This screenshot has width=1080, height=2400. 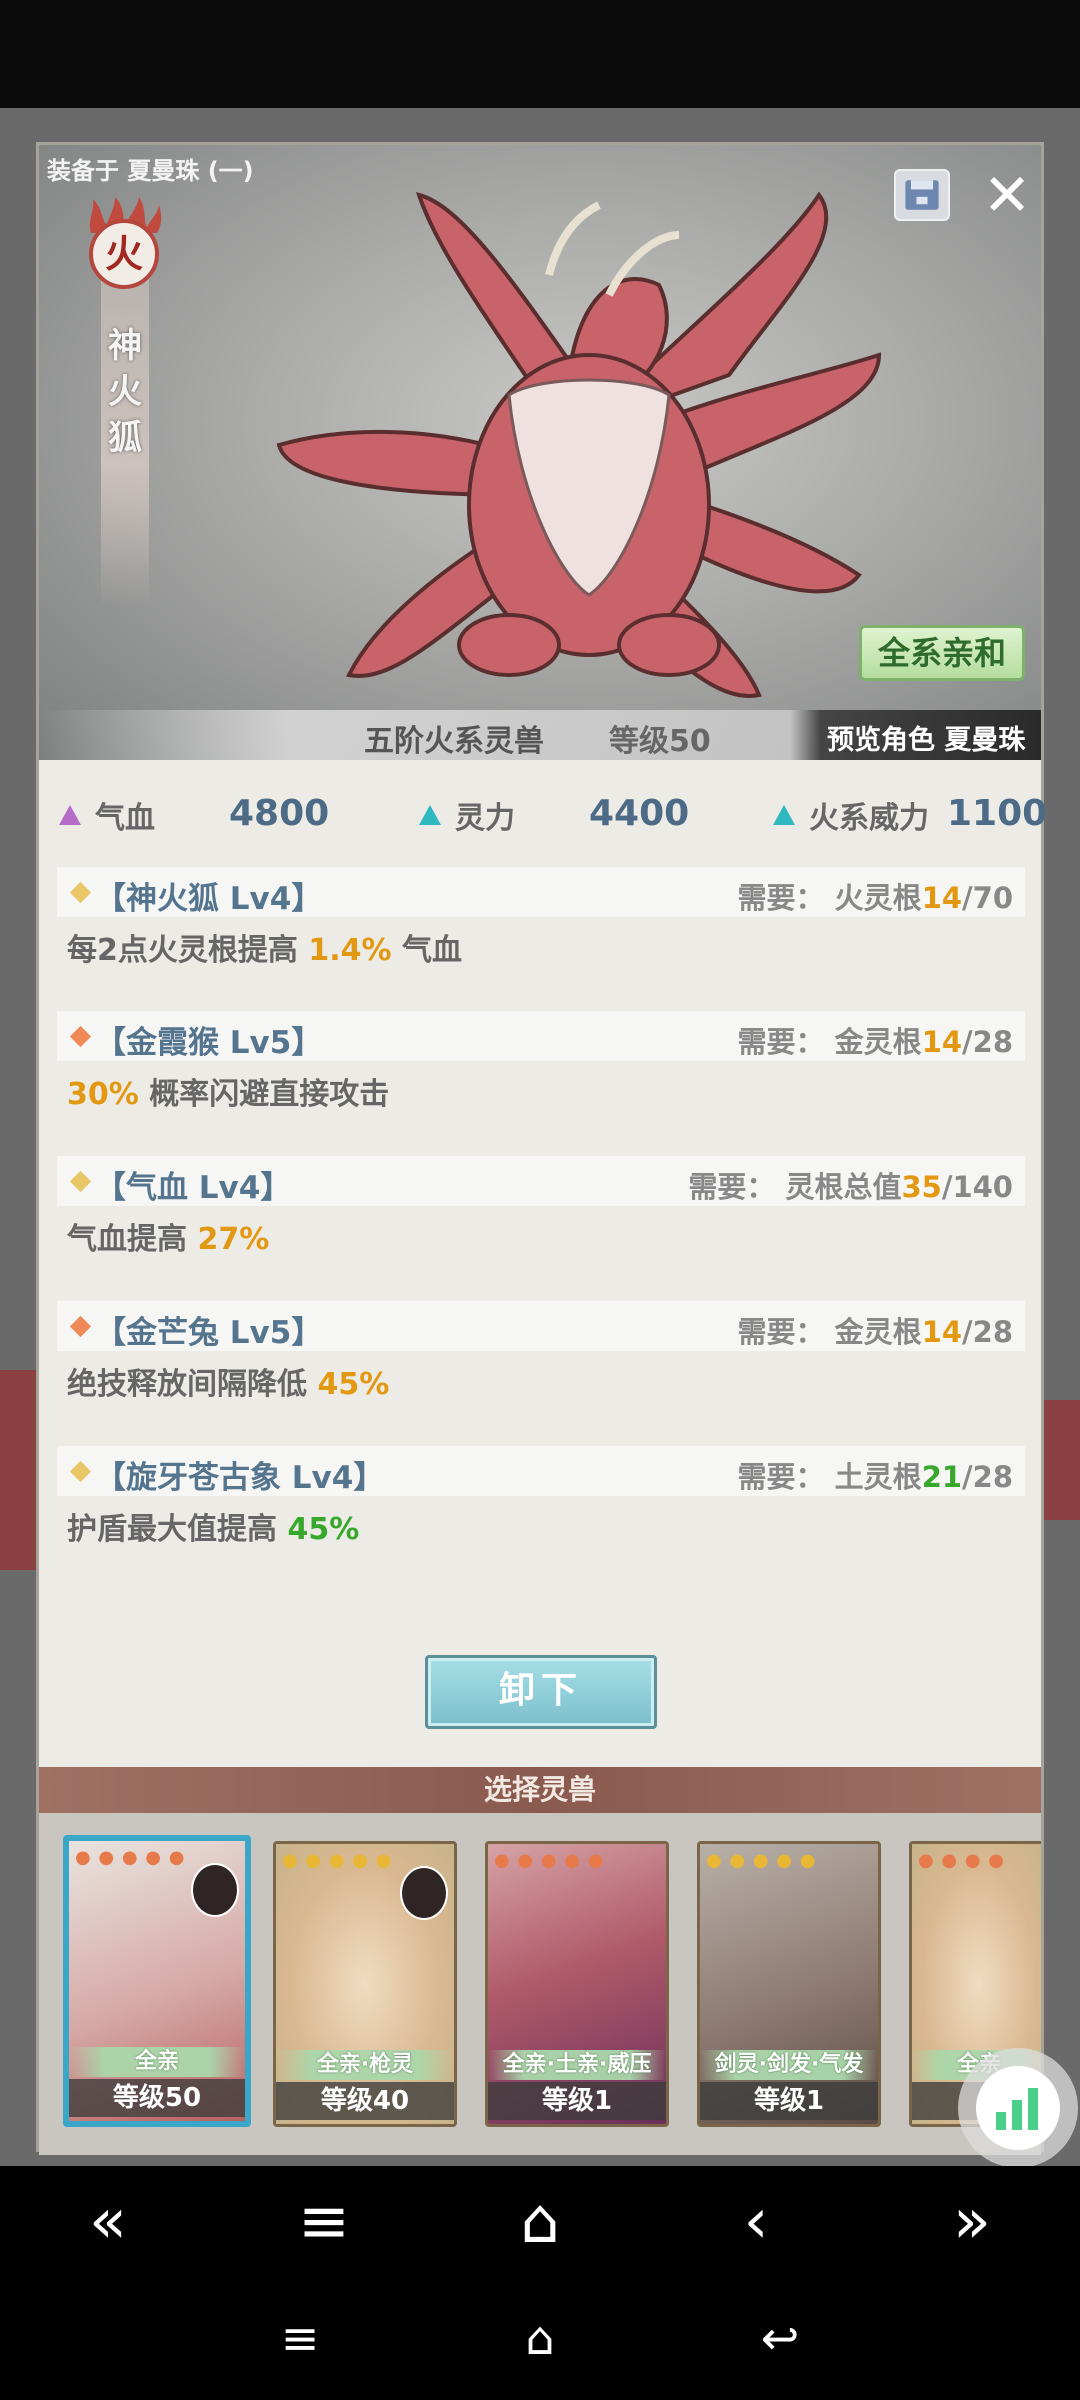 What do you see at coordinates (997, 813) in the screenshot?
I see `stat-value: 1100` at bounding box center [997, 813].